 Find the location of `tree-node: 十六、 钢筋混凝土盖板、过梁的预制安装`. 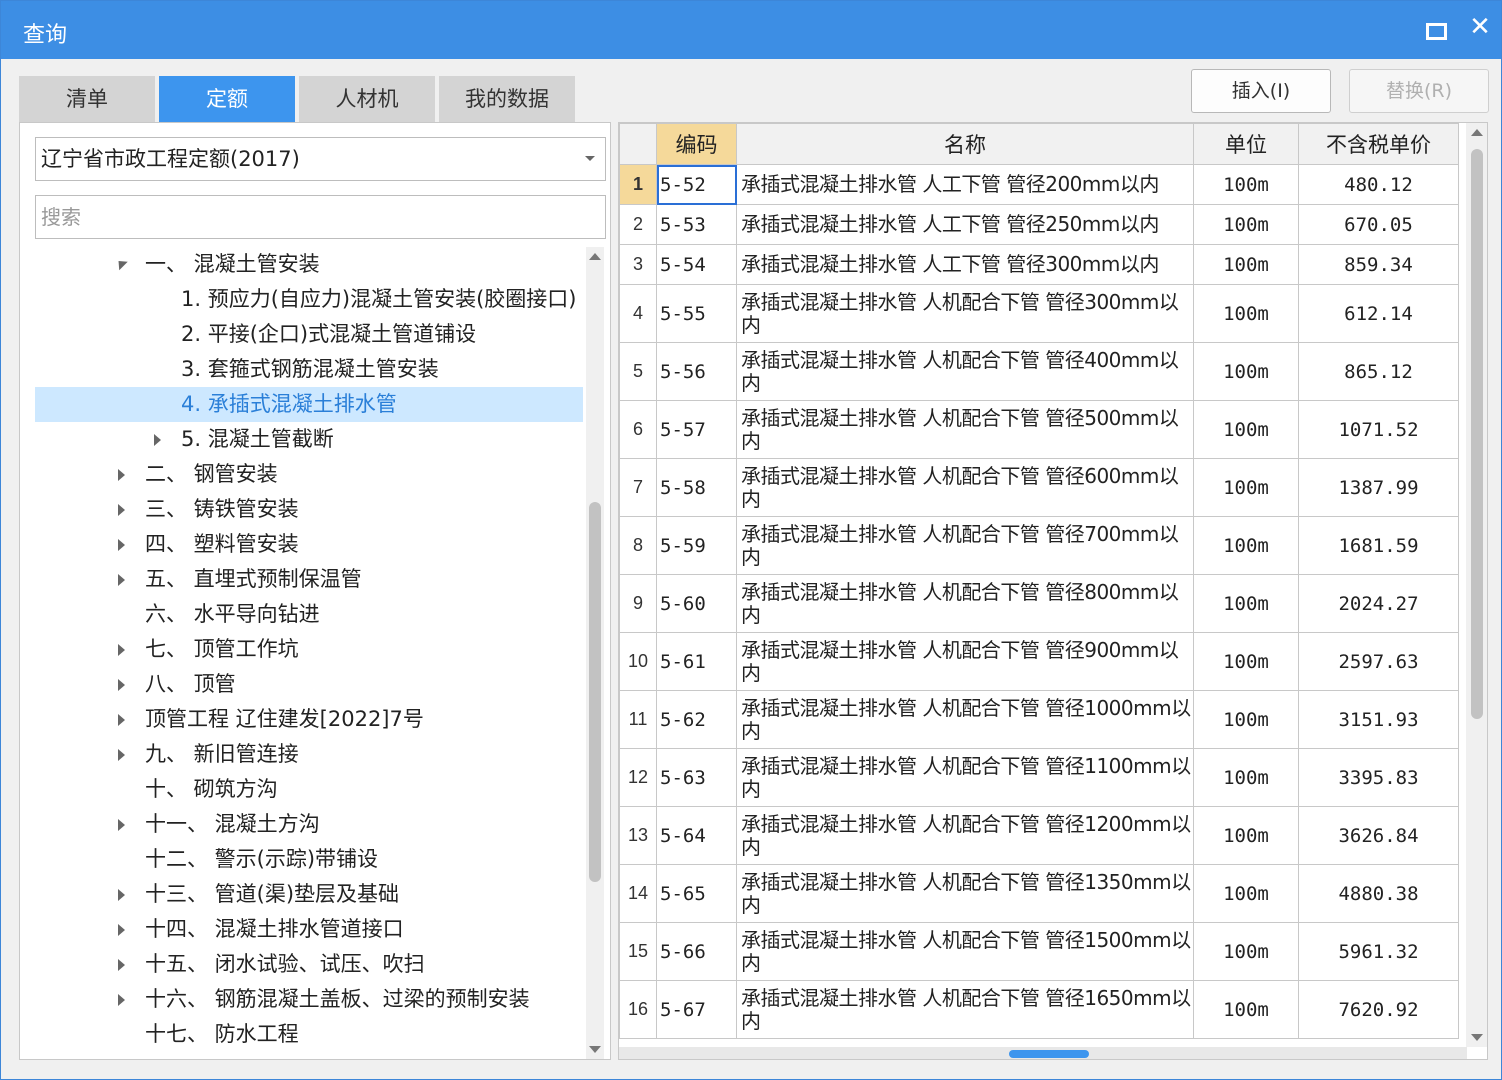

tree-node: 十六、 钢筋混凝土盖板、过梁的预制安装 is located at coordinates (309, 999).